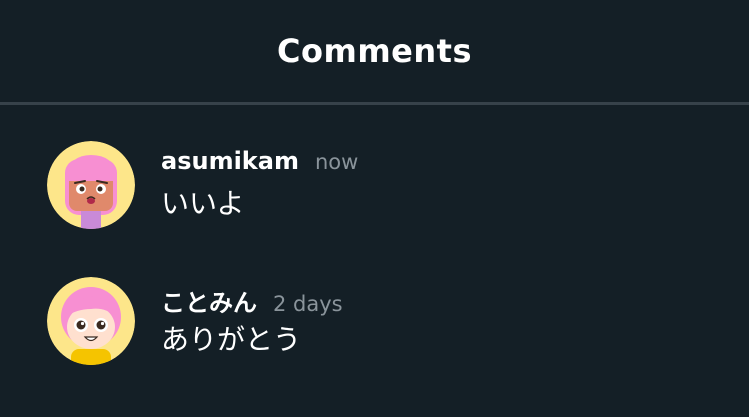 This screenshot has height=417, width=749. I want to click on header-divider, so click(374, 103).